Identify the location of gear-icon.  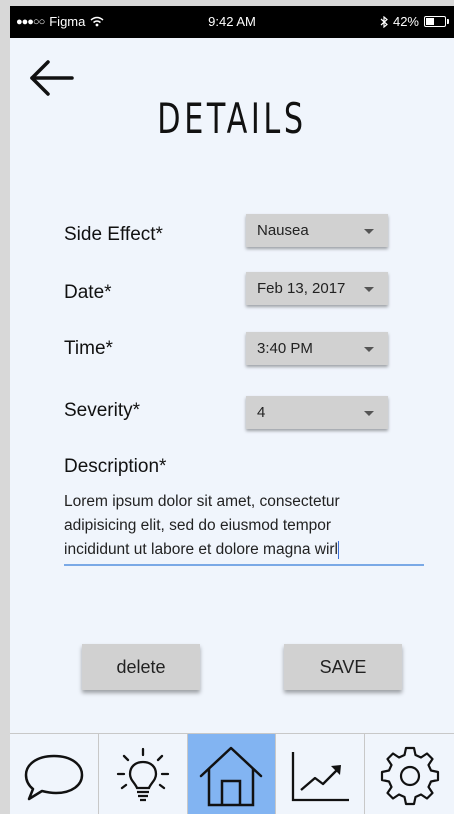
(409, 775).